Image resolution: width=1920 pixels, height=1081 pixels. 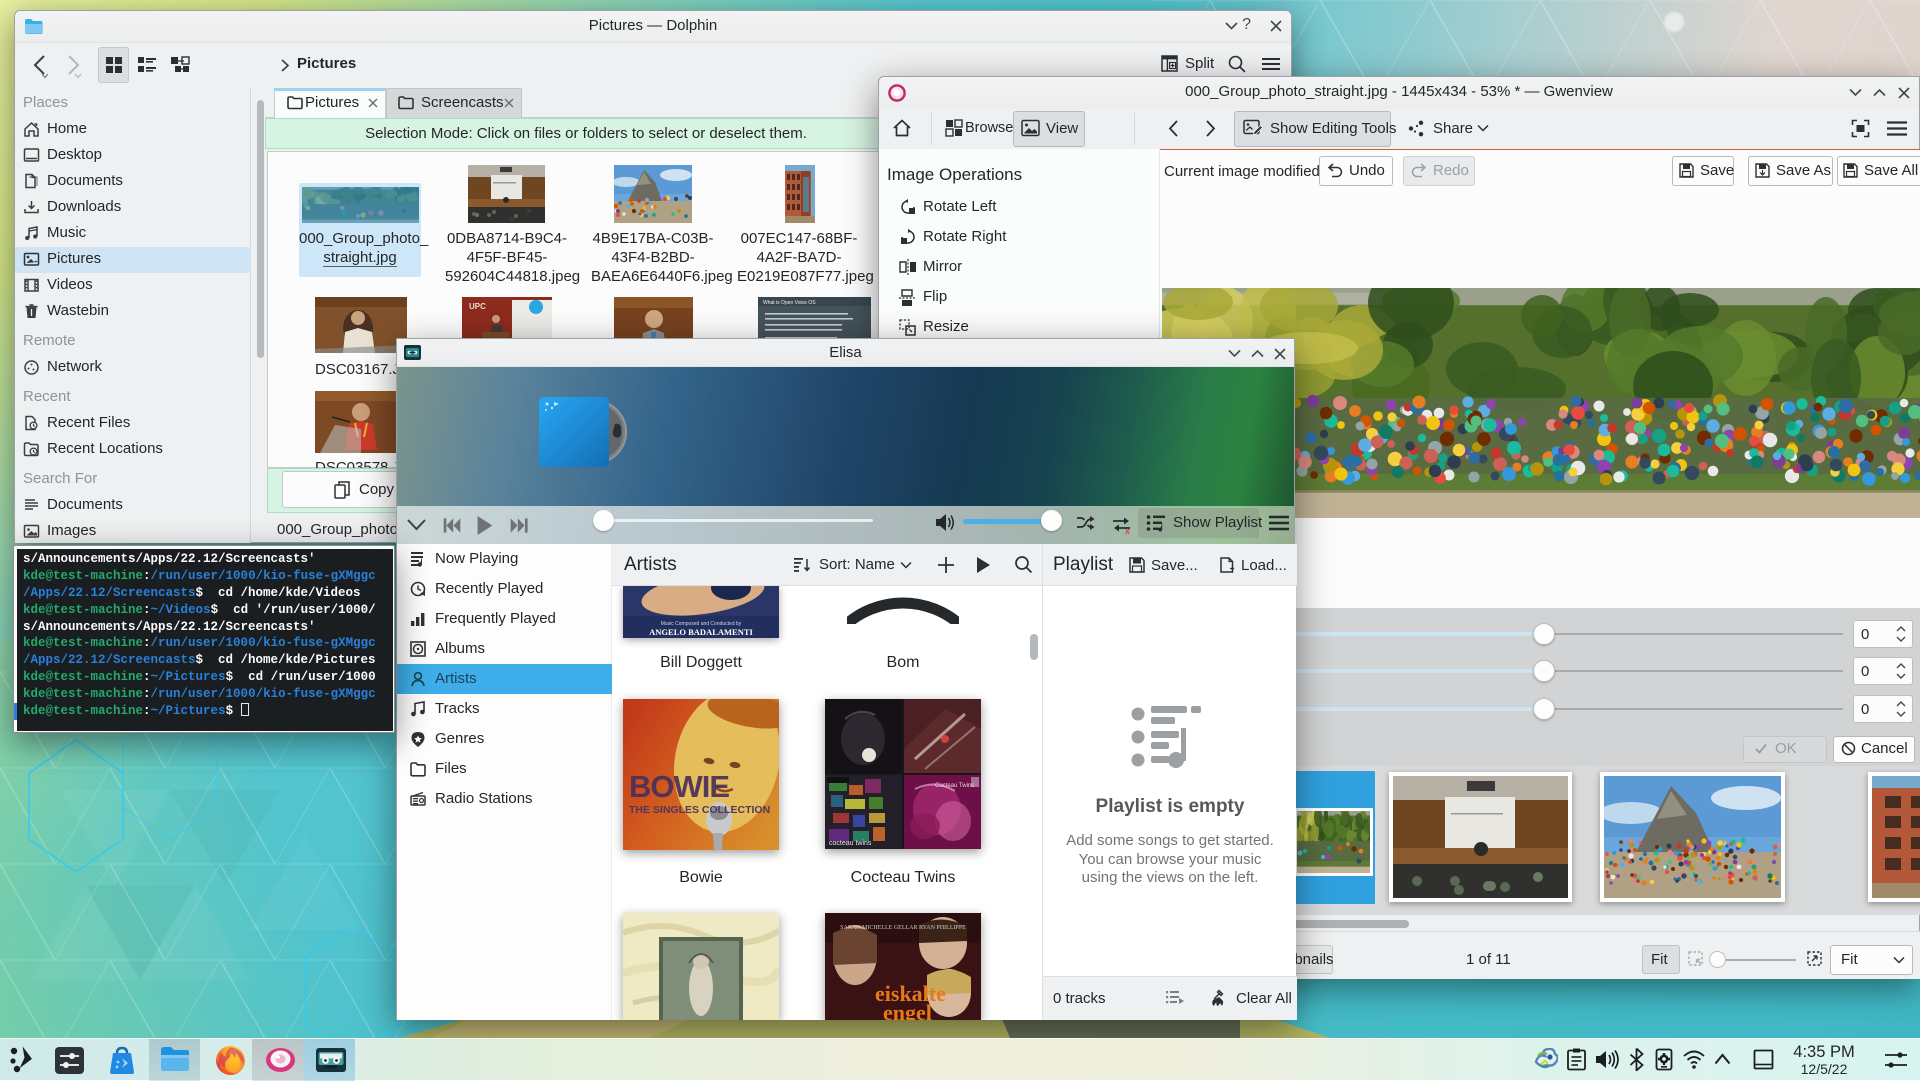 What do you see at coordinates (903, 928) in the screenshot?
I see `svg-text:SARAH MICHELLE GELLAR RYAN P: SARAH MICHELLE GELLAR RYAN PHILLIPPE` at bounding box center [903, 928].